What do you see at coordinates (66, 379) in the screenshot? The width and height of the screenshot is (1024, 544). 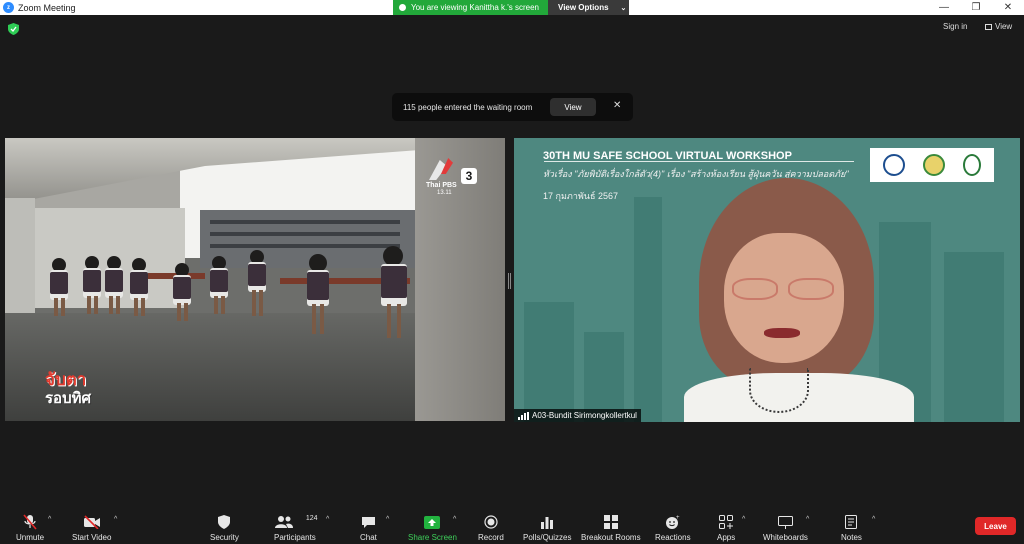 I see `program-logo-line1: จับตา` at bounding box center [66, 379].